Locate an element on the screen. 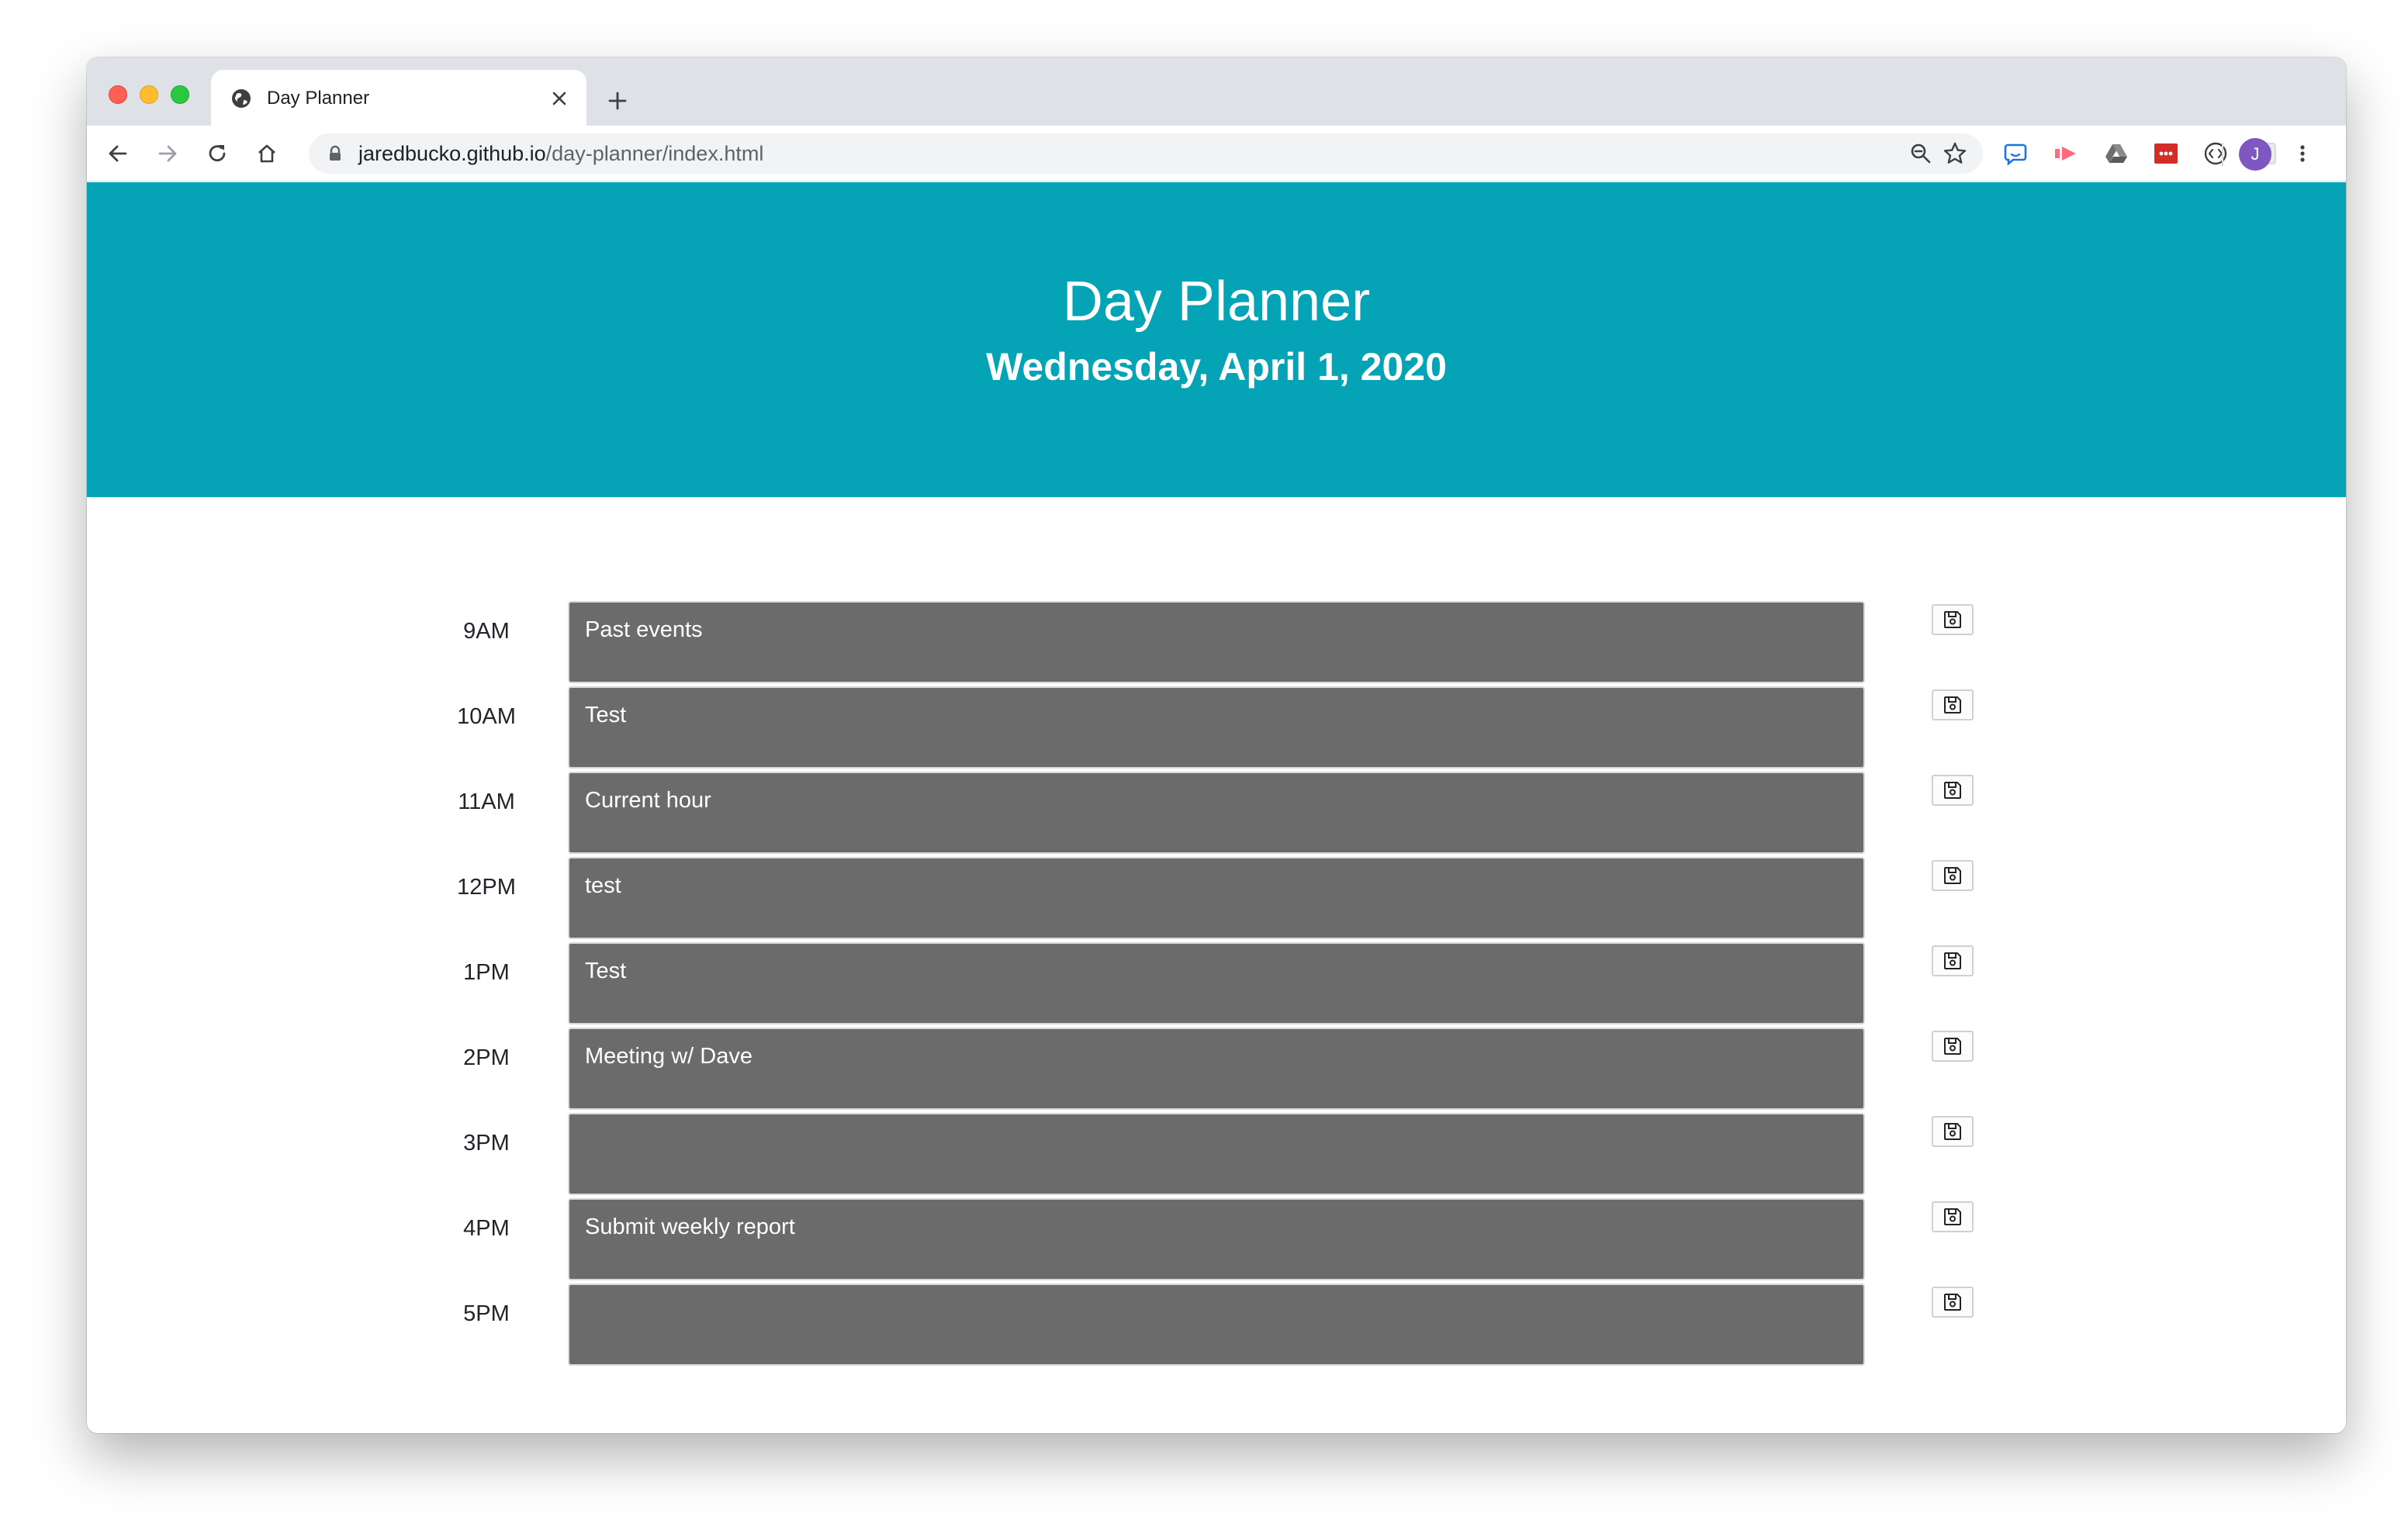 This screenshot has height=1534, width=2408. url-host: jaredbucko.github.io is located at coordinates (452, 153).